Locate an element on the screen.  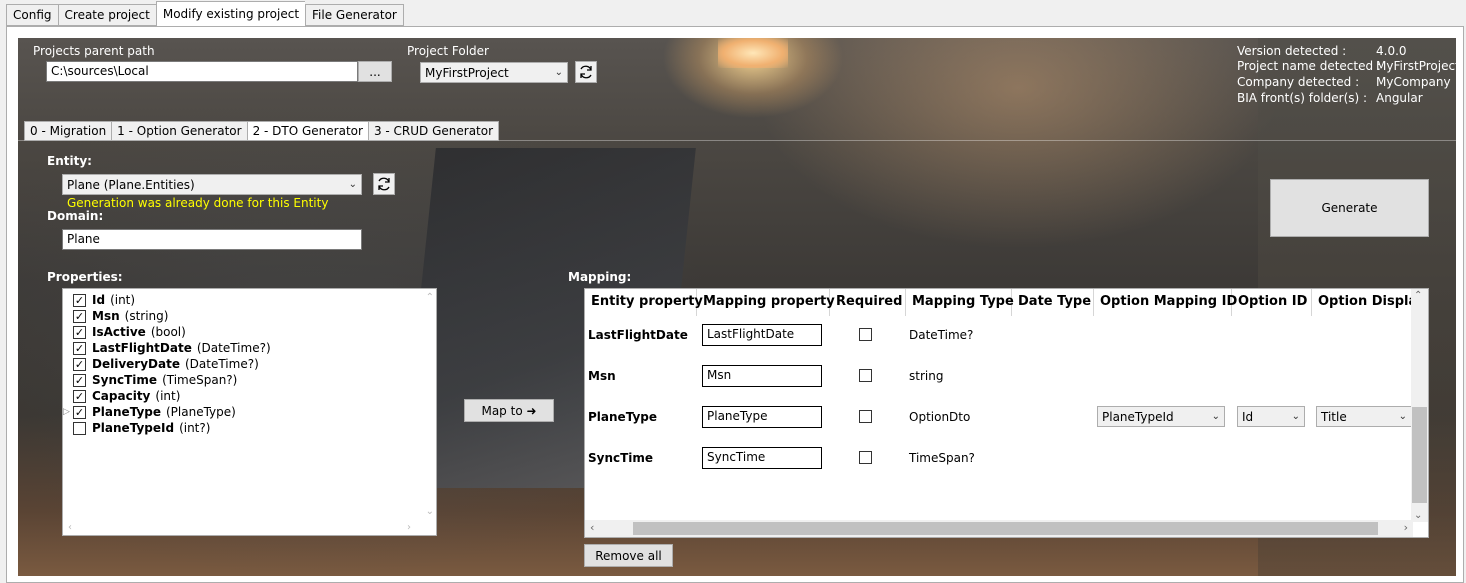
col-required: Required is located at coordinates (868, 302).